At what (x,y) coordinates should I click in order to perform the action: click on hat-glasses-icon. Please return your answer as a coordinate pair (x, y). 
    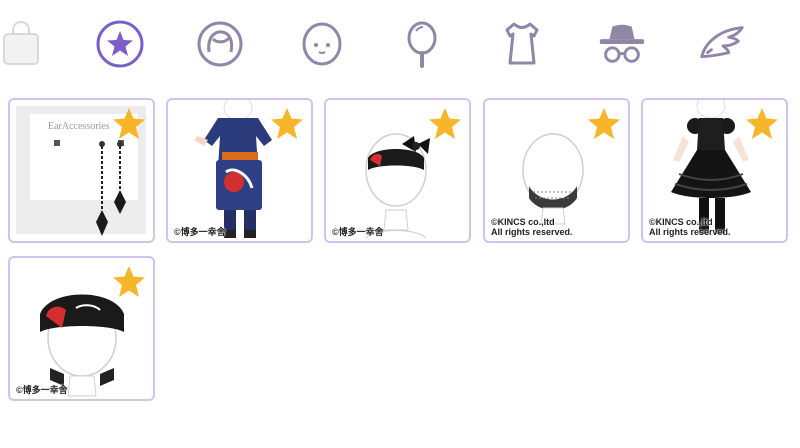
    Looking at the image, I should click on (622, 43).